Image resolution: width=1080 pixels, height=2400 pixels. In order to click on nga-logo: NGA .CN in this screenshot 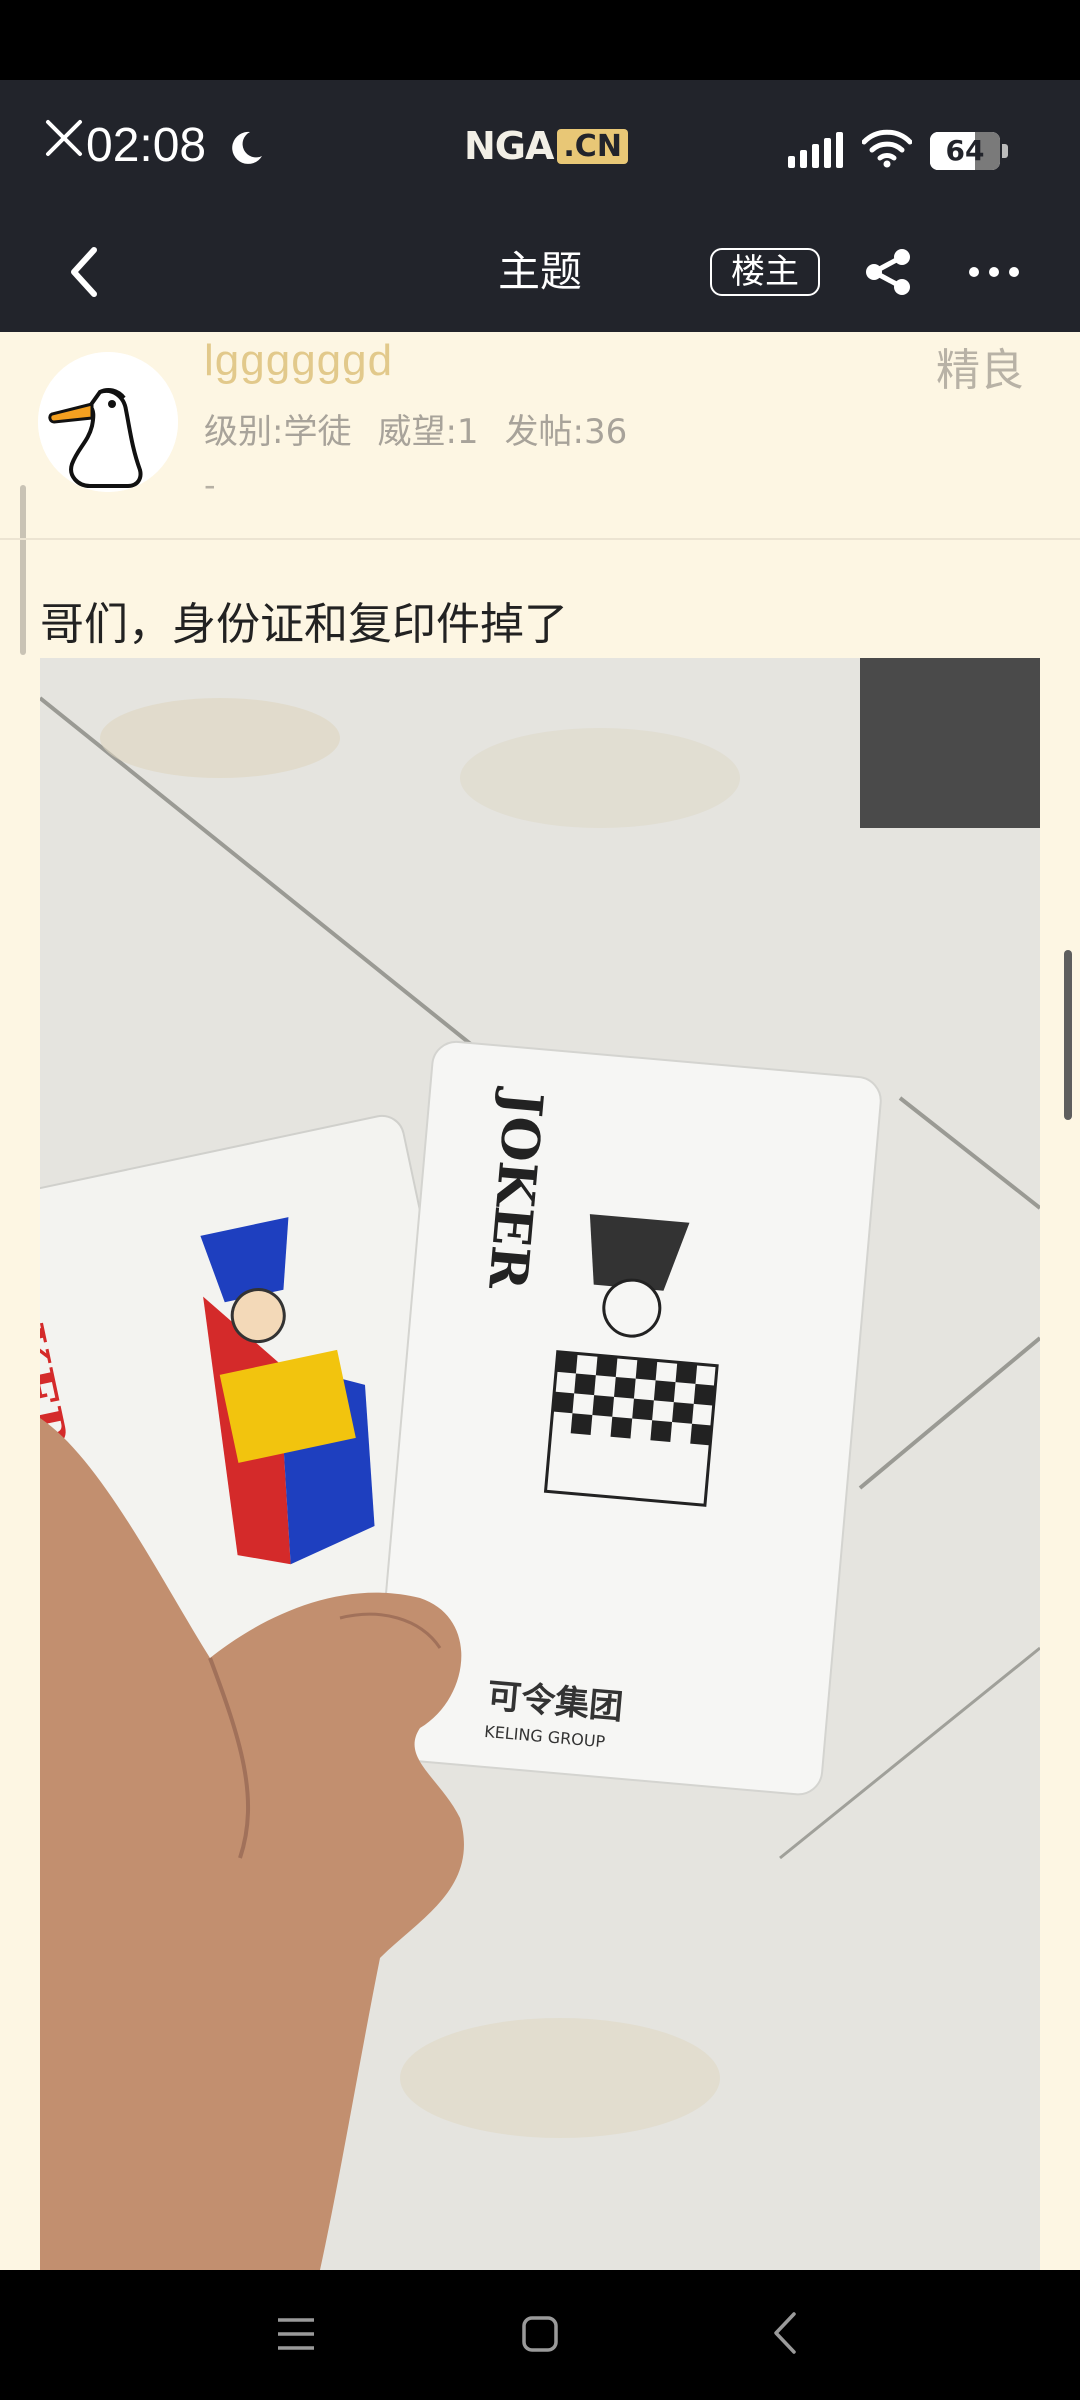, I will do `click(546, 146)`.